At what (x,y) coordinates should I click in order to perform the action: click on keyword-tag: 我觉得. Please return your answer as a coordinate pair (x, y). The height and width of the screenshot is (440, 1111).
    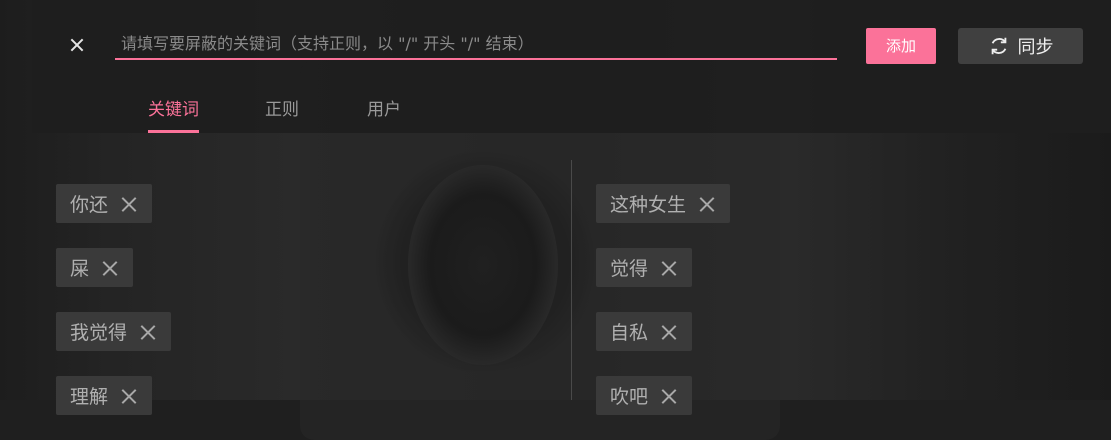
    Looking at the image, I should click on (114, 331).